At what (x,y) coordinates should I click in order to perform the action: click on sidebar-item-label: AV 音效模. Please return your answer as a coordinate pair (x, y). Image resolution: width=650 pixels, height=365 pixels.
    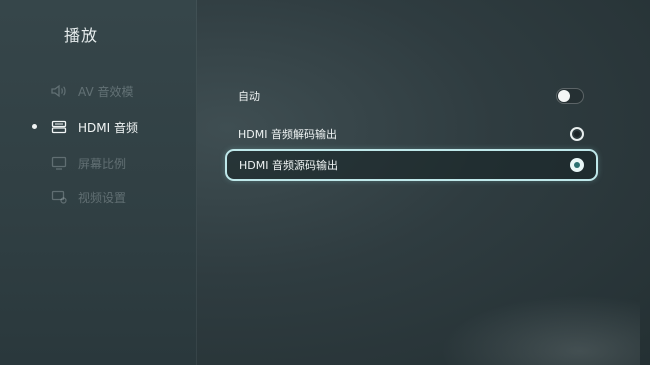
    Looking at the image, I should click on (106, 91).